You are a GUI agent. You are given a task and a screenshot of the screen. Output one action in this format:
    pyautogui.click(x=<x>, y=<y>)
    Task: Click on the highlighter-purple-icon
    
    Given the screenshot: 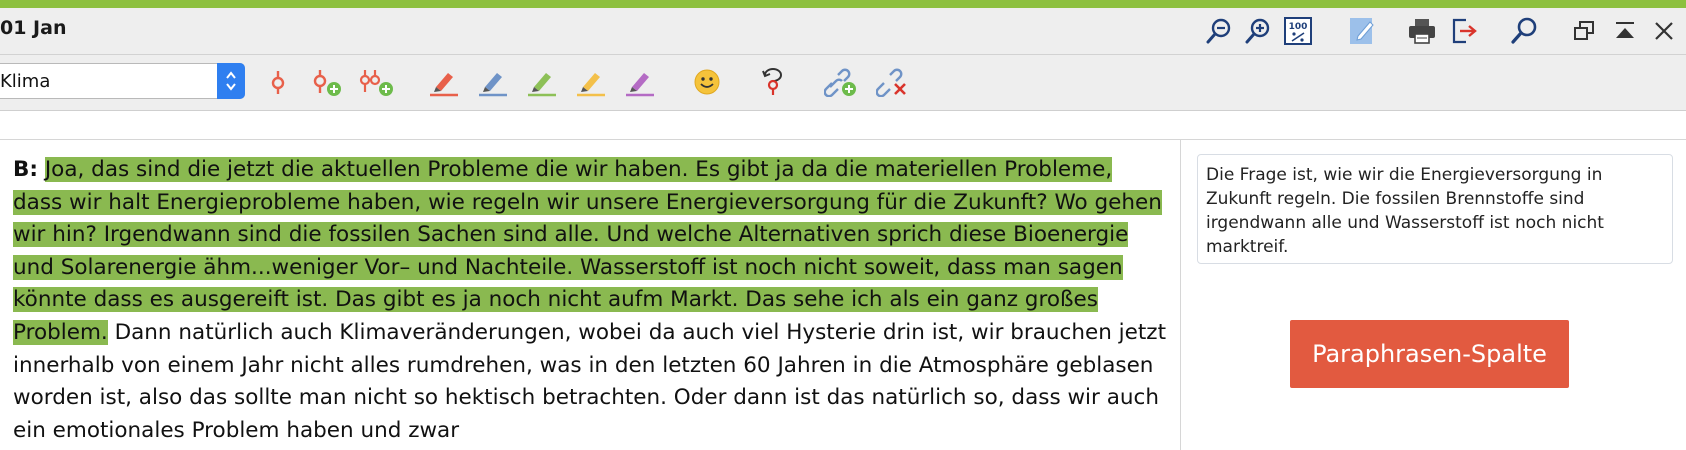 What is the action you would take?
    pyautogui.click(x=640, y=82)
    